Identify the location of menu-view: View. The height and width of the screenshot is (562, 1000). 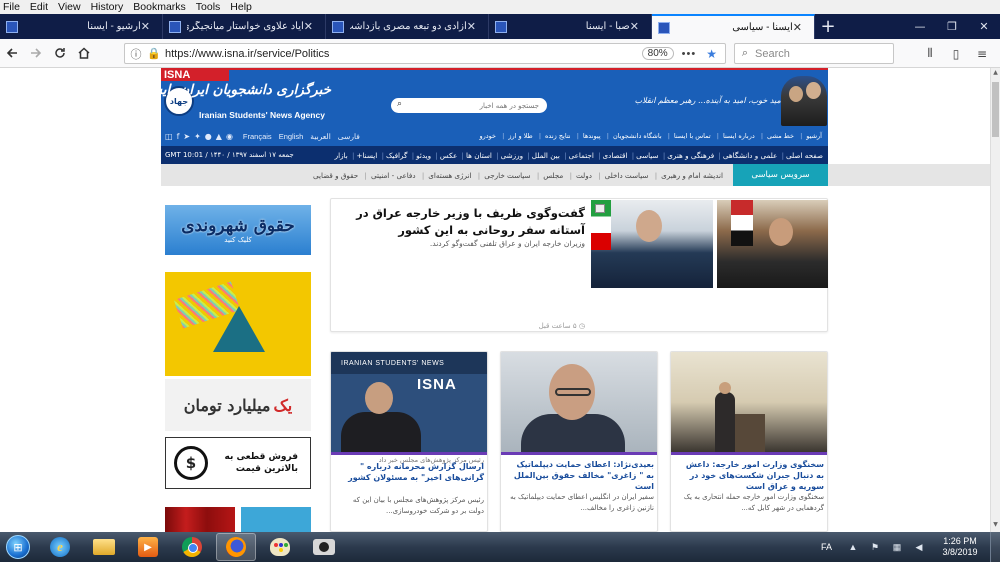
(69, 7).